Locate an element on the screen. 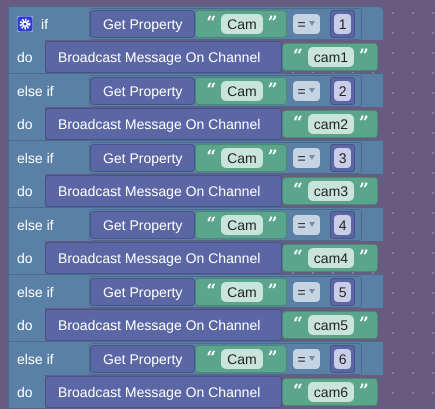 Image resolution: width=435 pixels, height=409 pixels. number-field: 3 is located at coordinates (343, 158).